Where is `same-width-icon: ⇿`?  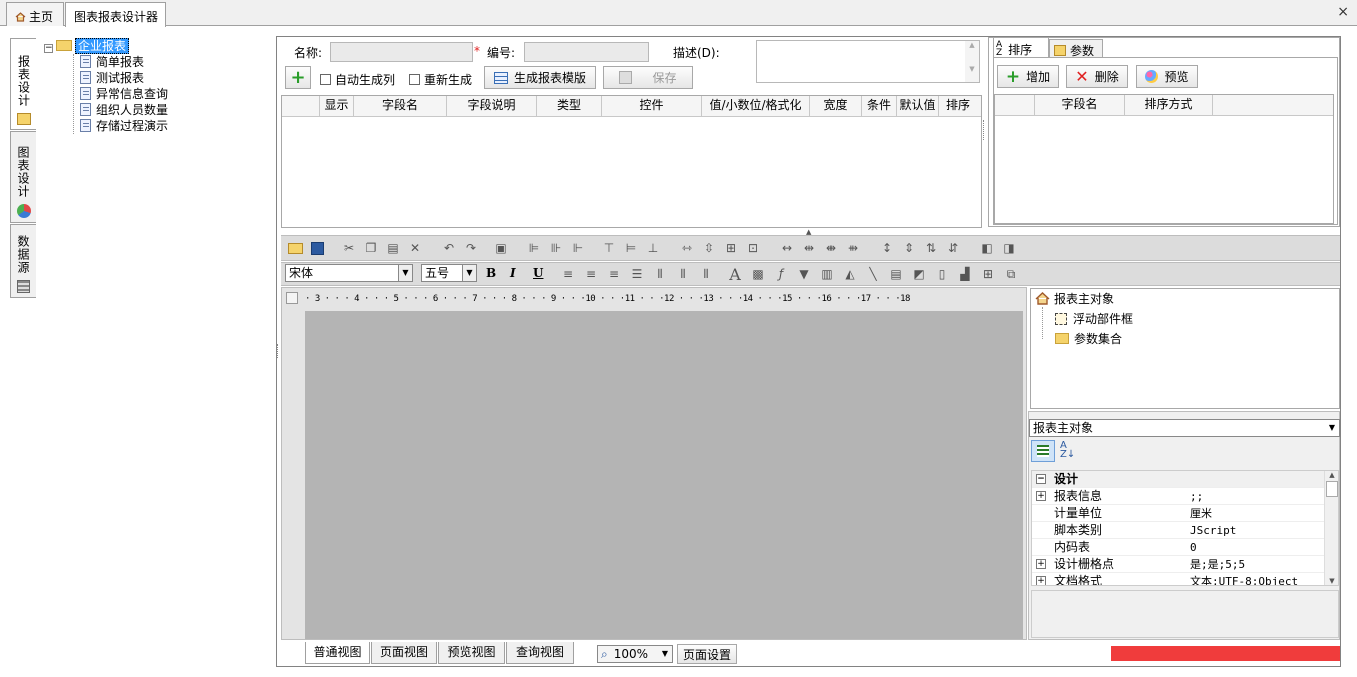
same-width-icon: ⇿ is located at coordinates (687, 248).